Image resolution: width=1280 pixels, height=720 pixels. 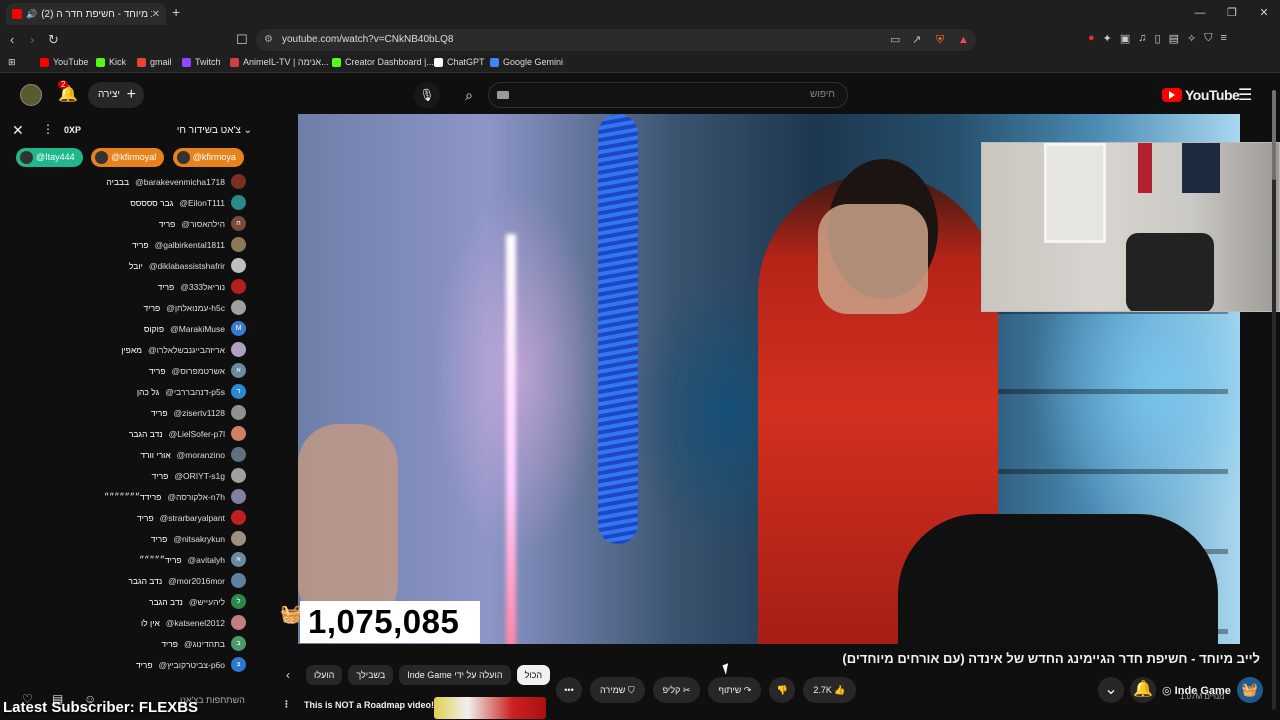 What do you see at coordinates (1143, 690) in the screenshot?
I see `notification-bell-button: 🔔` at bounding box center [1143, 690].